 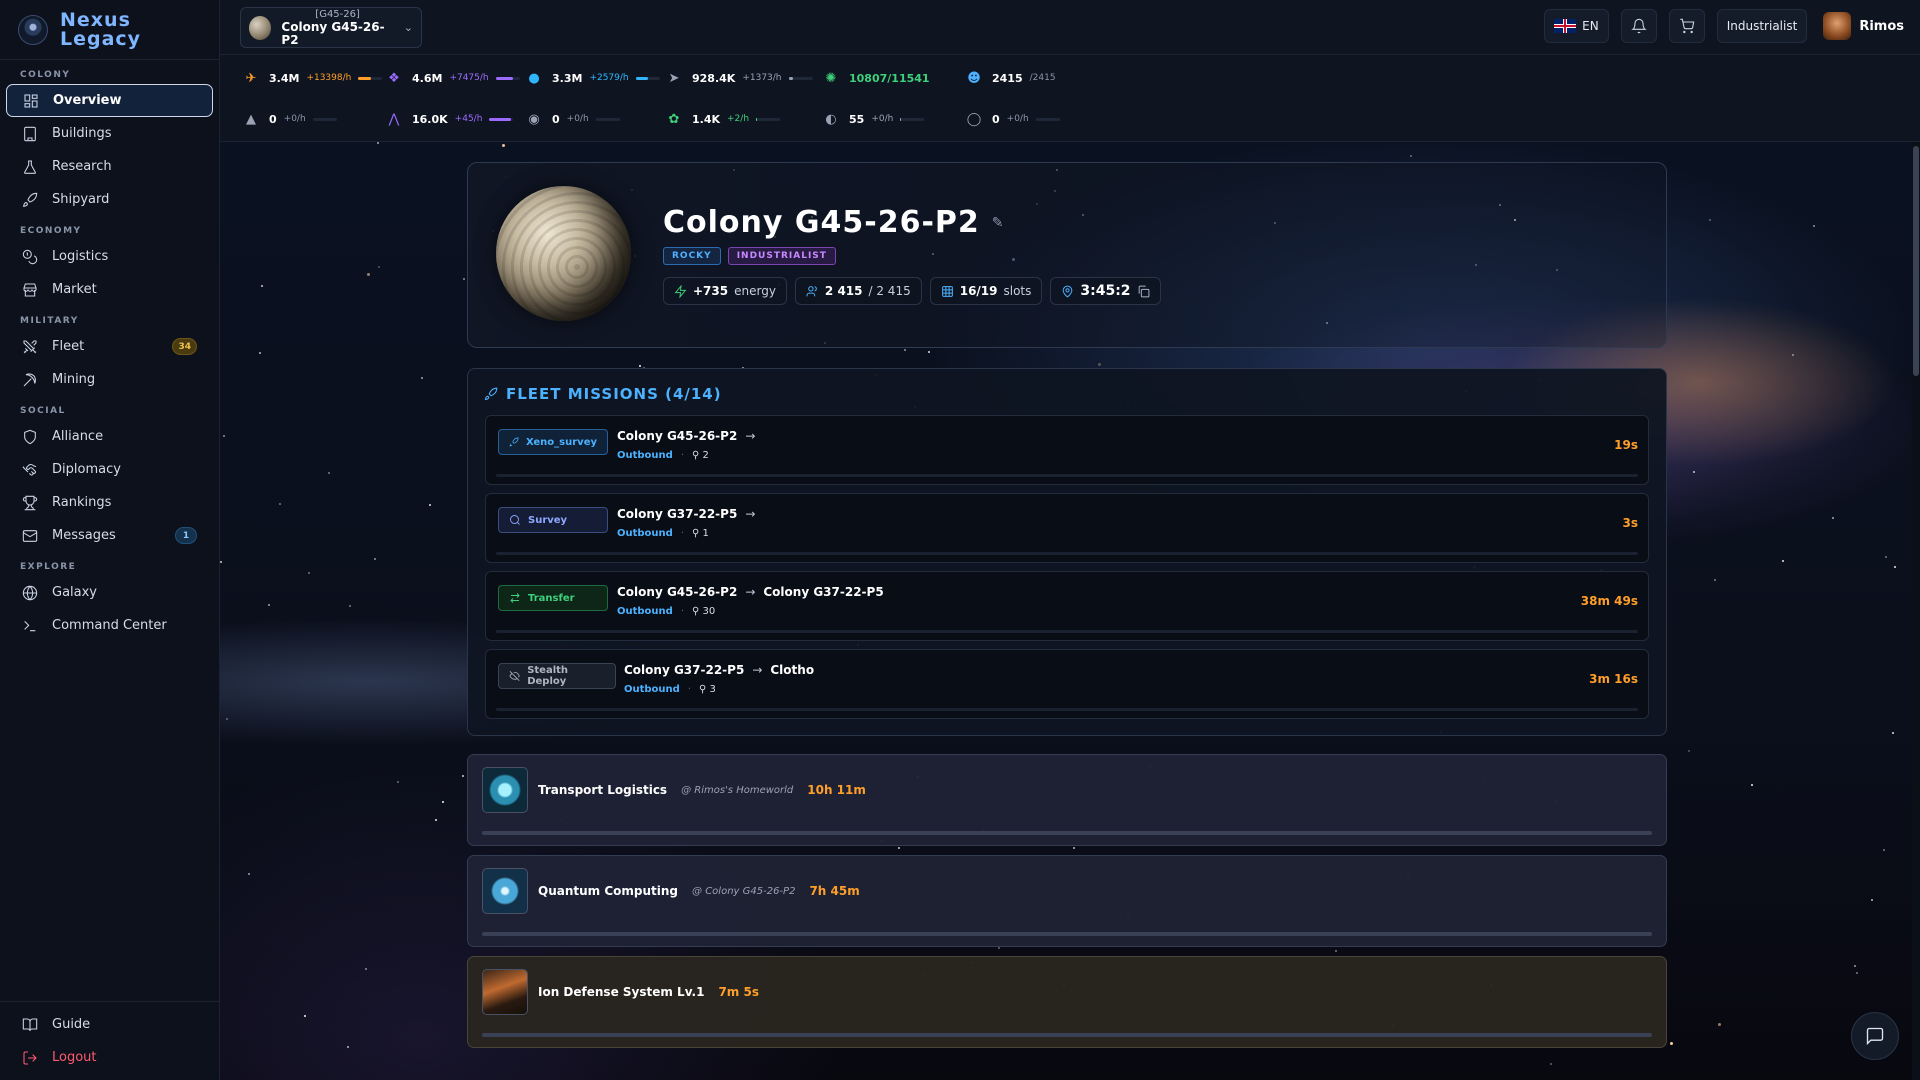 I want to click on sidebar-item-market: Market, so click(x=109, y=289).